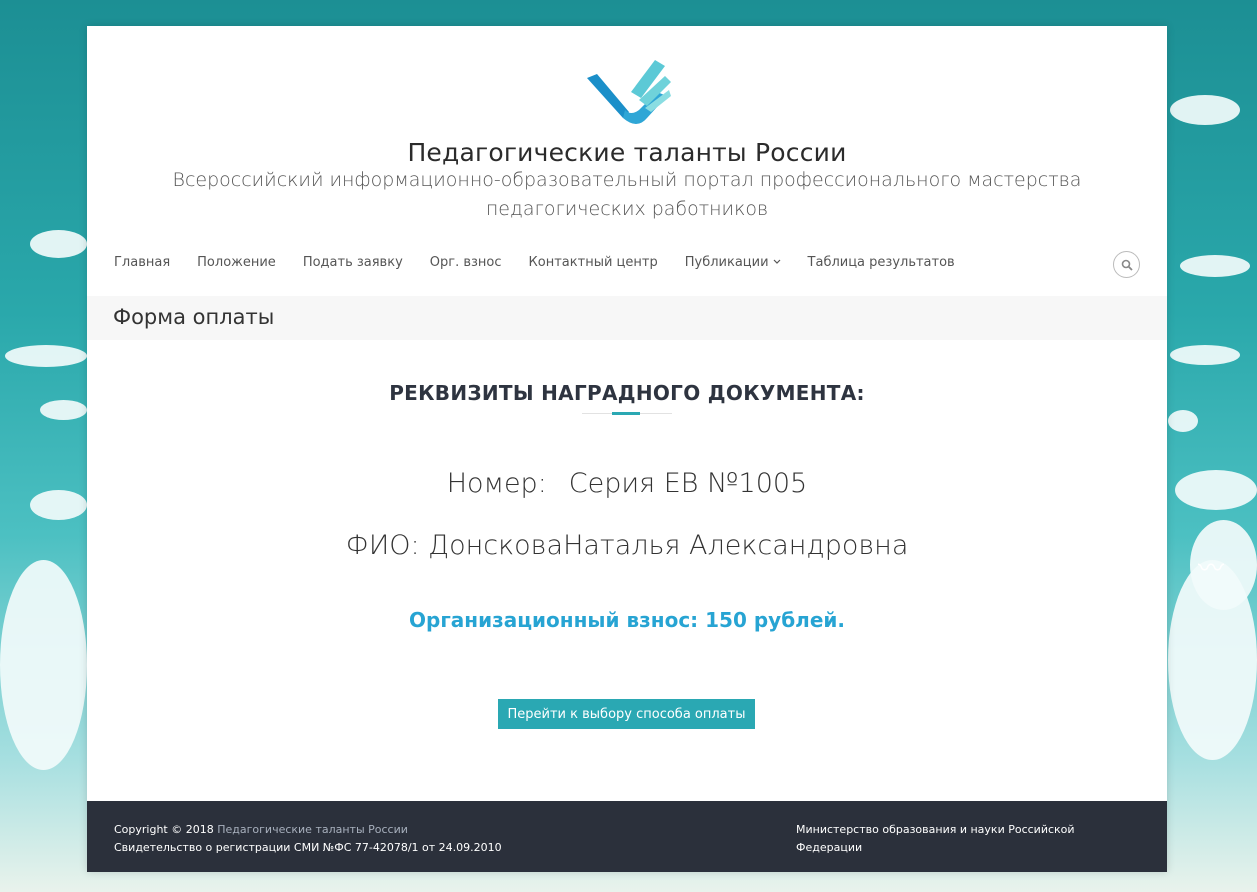 The width and height of the screenshot is (1257, 892). Describe the element at coordinates (1211, 569) in the screenshot. I see `seagull-icon: 〰` at that location.